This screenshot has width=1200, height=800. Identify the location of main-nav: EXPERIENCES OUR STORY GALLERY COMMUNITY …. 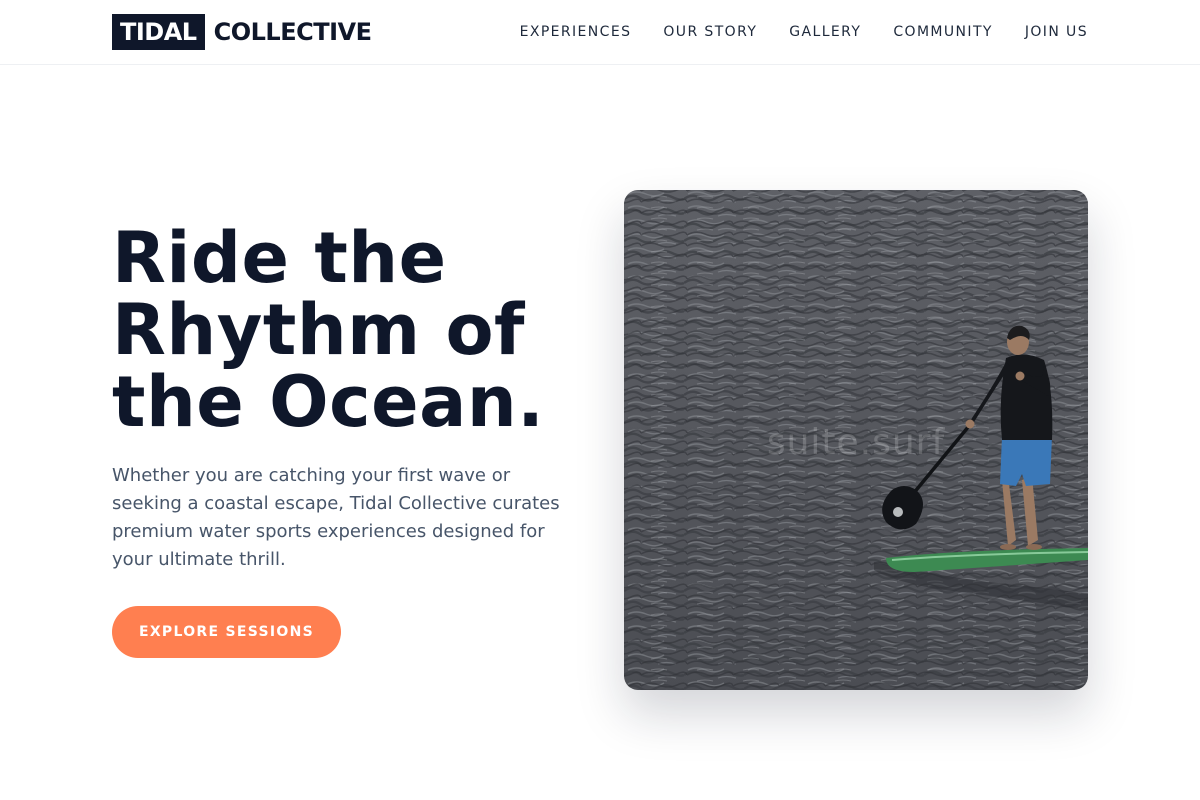
(804, 32).